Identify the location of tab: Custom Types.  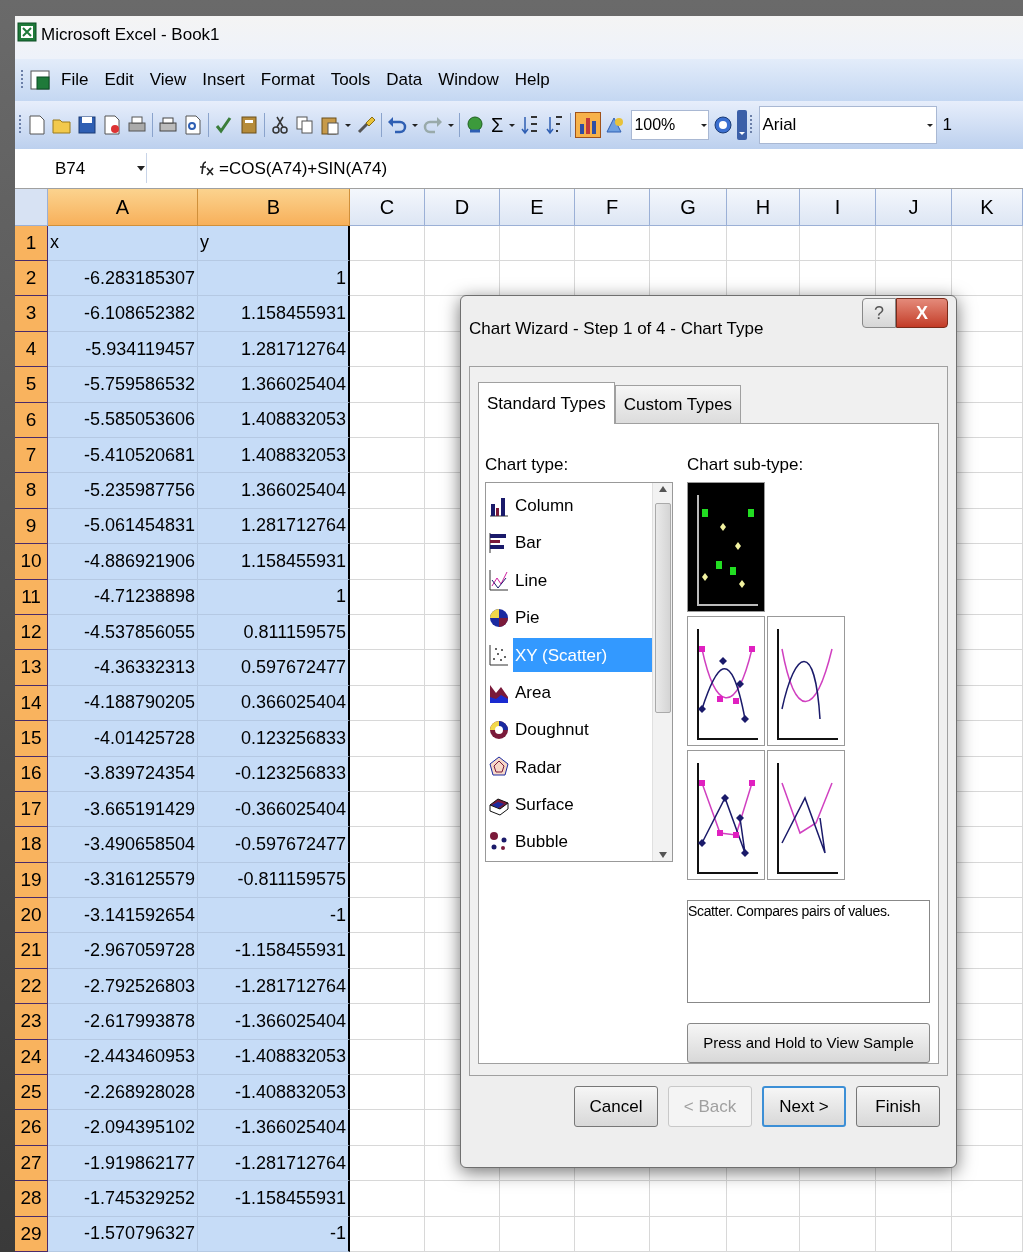
(678, 404).